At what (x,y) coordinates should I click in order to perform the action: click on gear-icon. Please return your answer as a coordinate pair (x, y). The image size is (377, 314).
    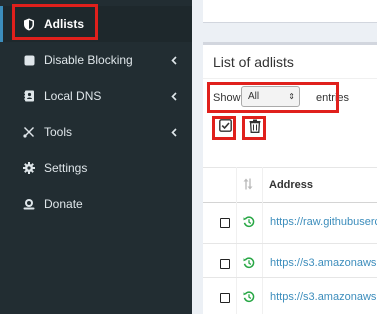
    Looking at the image, I should click on (29, 168).